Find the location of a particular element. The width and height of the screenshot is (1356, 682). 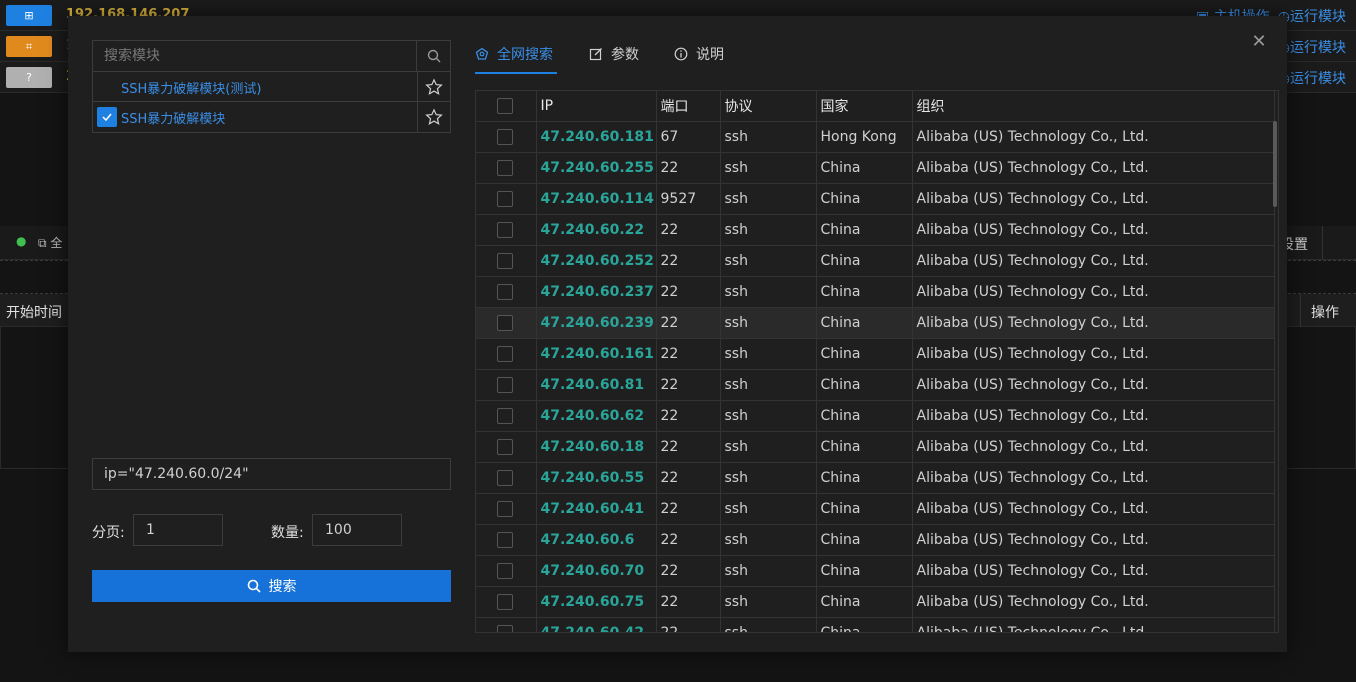

module-label: SSH暴力破解模块(测试) is located at coordinates (191, 87).